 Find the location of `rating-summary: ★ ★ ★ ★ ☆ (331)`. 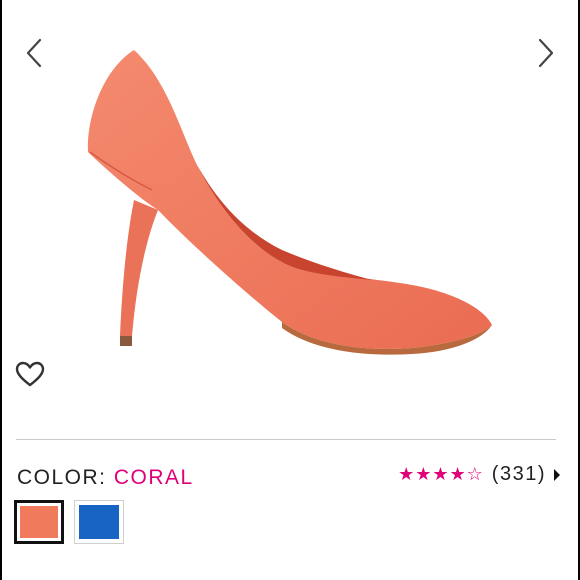

rating-summary: ★ ★ ★ ★ ☆ (331) is located at coordinates (479, 474).